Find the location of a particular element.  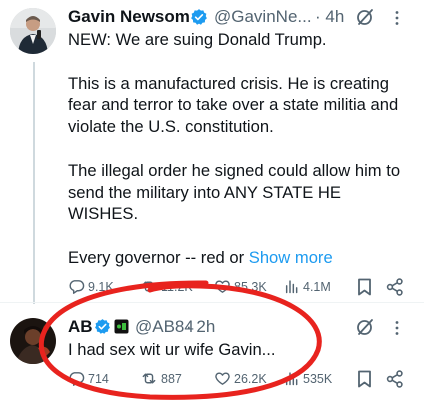

author-name: AB is located at coordinates (80, 327).